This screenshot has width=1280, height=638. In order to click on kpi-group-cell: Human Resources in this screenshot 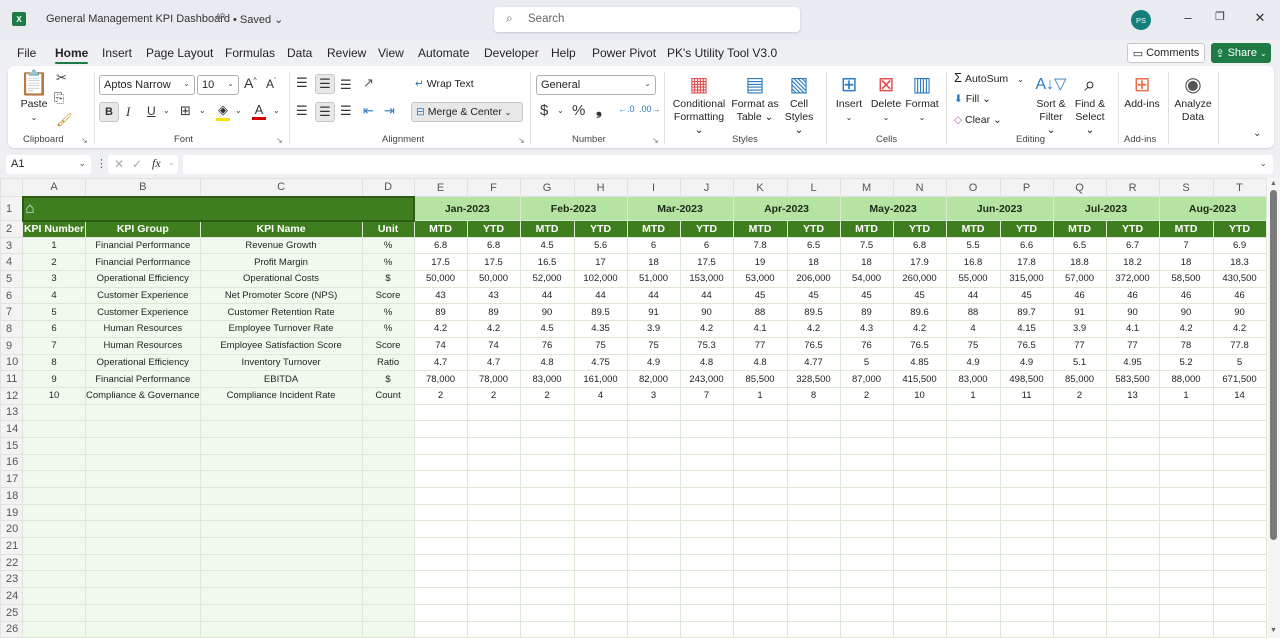, I will do `click(143, 345)`.